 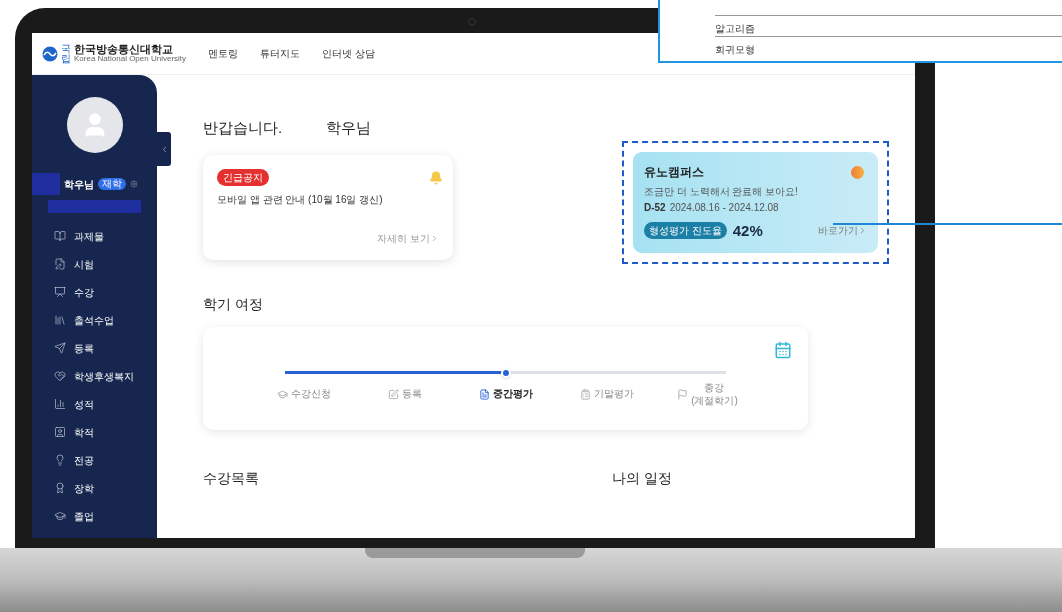 What do you see at coordinates (747, 230) in the screenshot?
I see `progress-percent: 42%` at bounding box center [747, 230].